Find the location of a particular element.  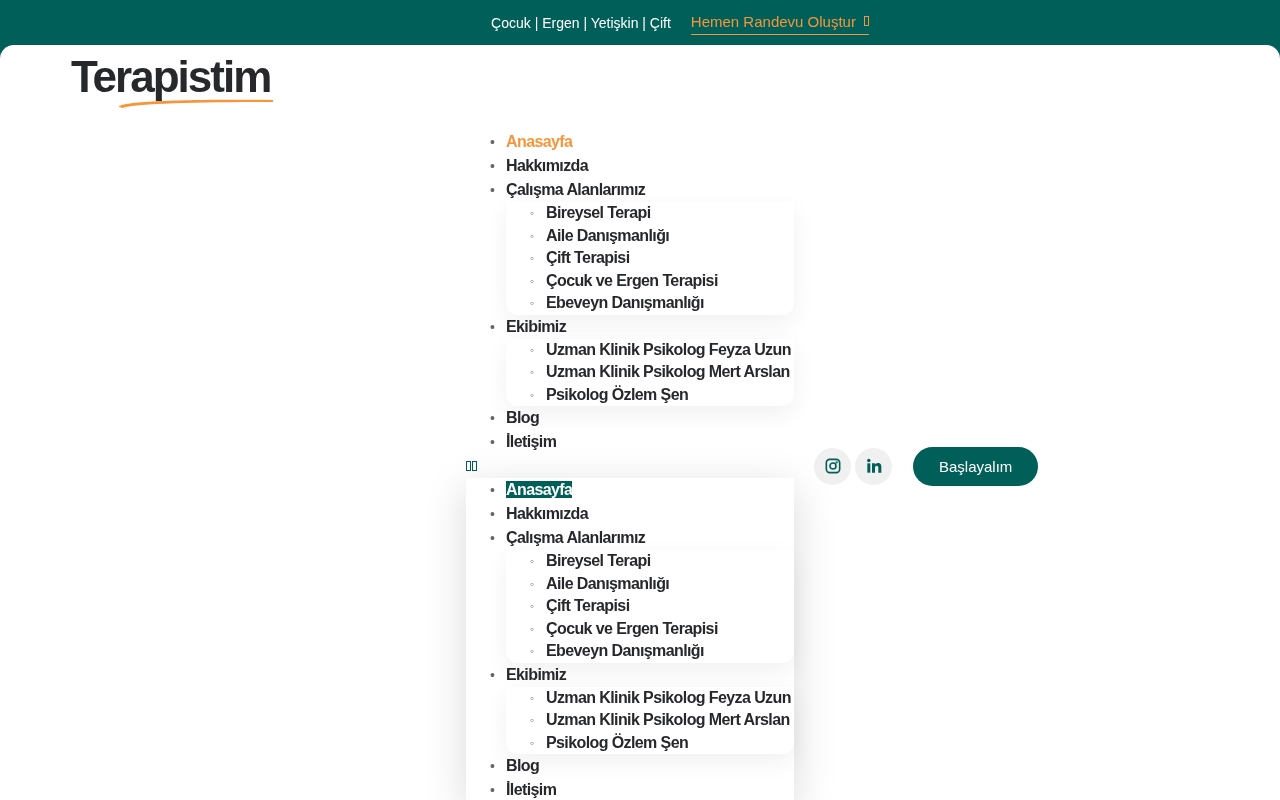

tagline: Çocuk | Ergen | Yetişkin | Çift is located at coordinates (581, 22).